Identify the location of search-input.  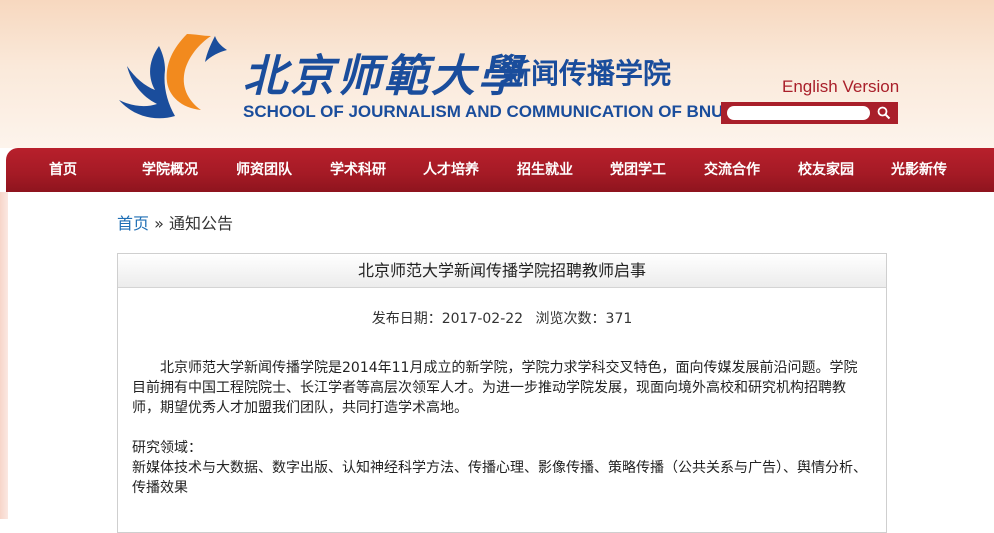
(798, 113).